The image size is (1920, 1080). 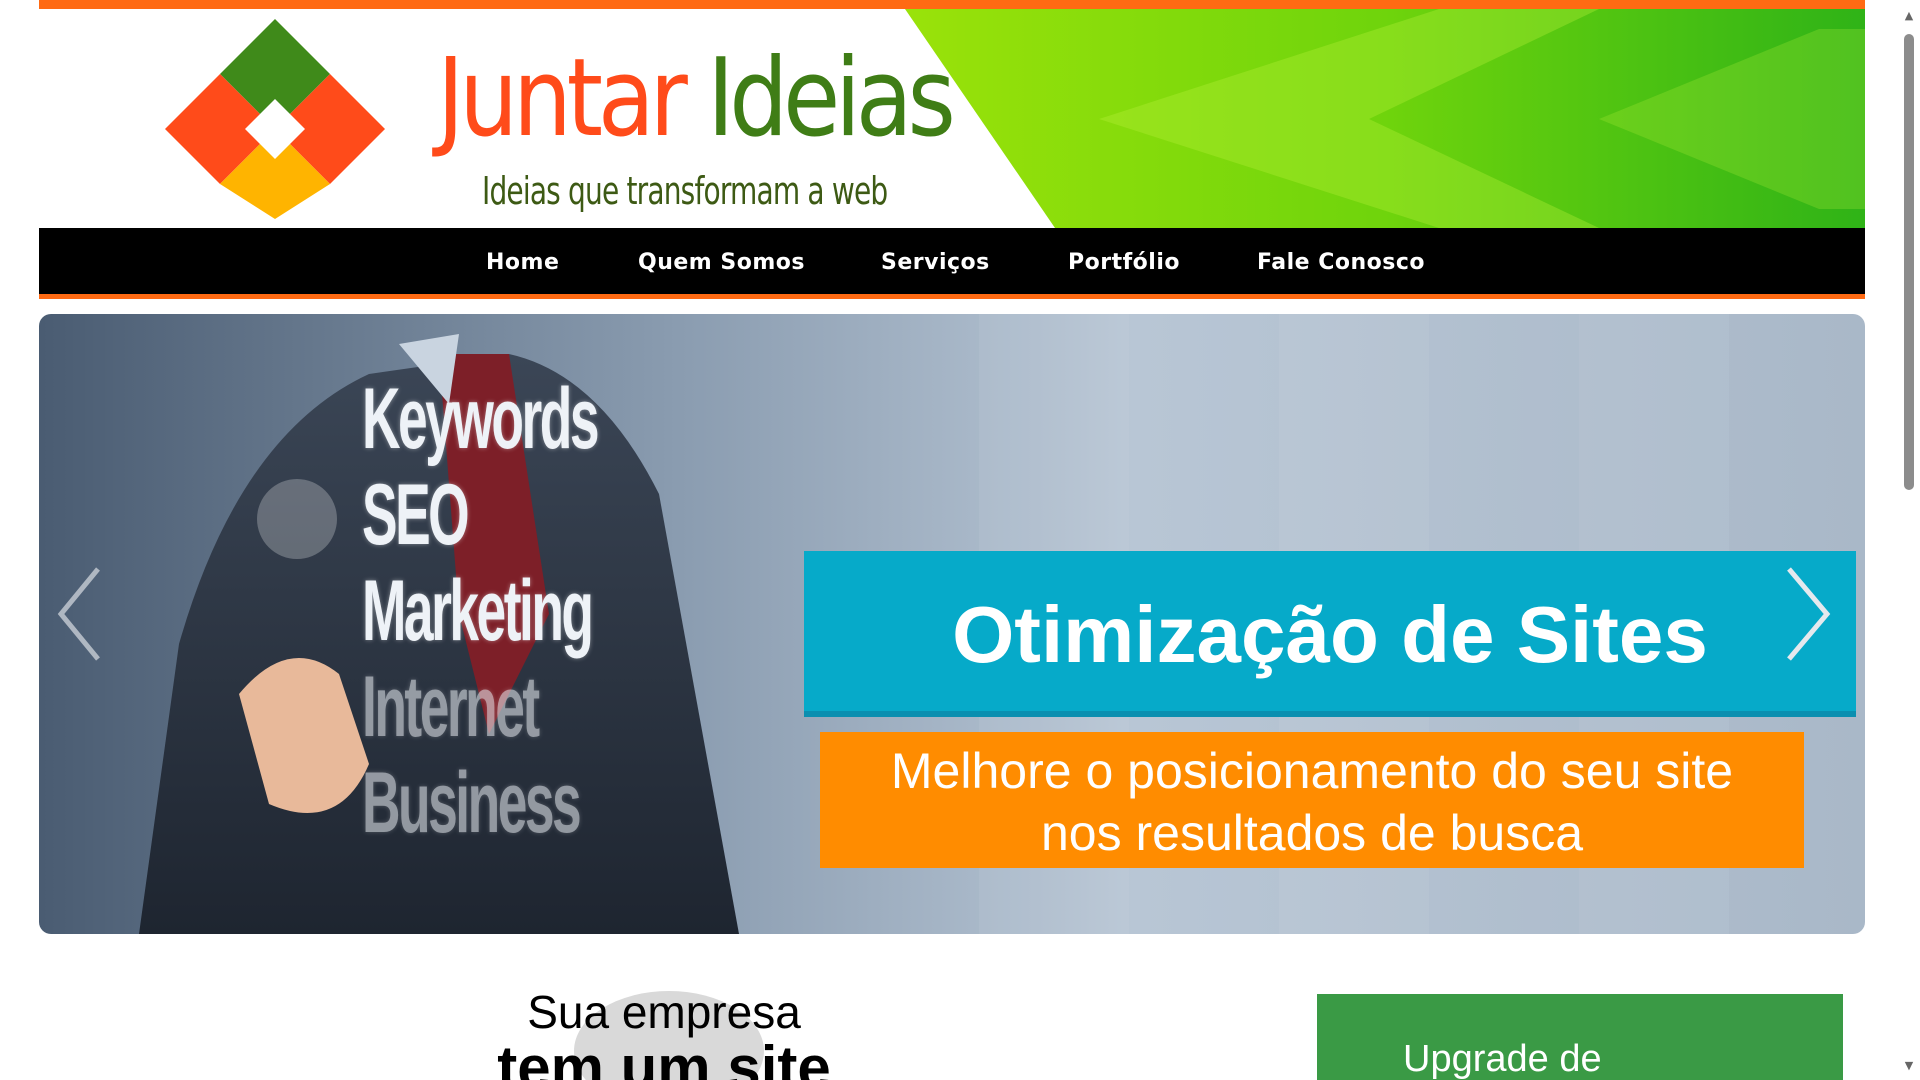 I want to click on scroll-up-arrow-icon: ▲, so click(x=1909, y=16).